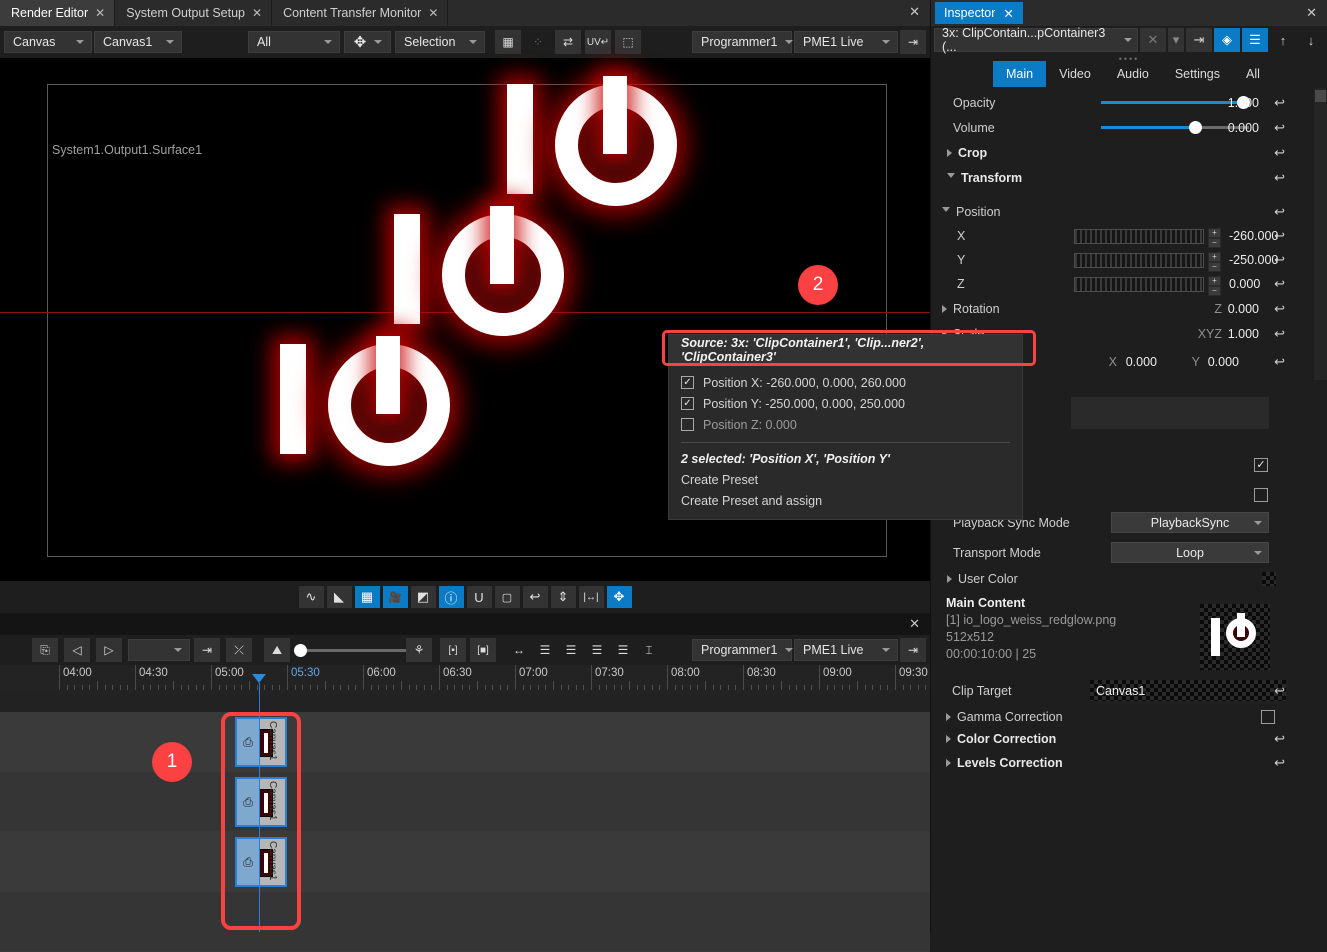 The width and height of the screenshot is (1327, 952). What do you see at coordinates (535, 597) in the screenshot?
I see `reset-icon: ↩` at bounding box center [535, 597].